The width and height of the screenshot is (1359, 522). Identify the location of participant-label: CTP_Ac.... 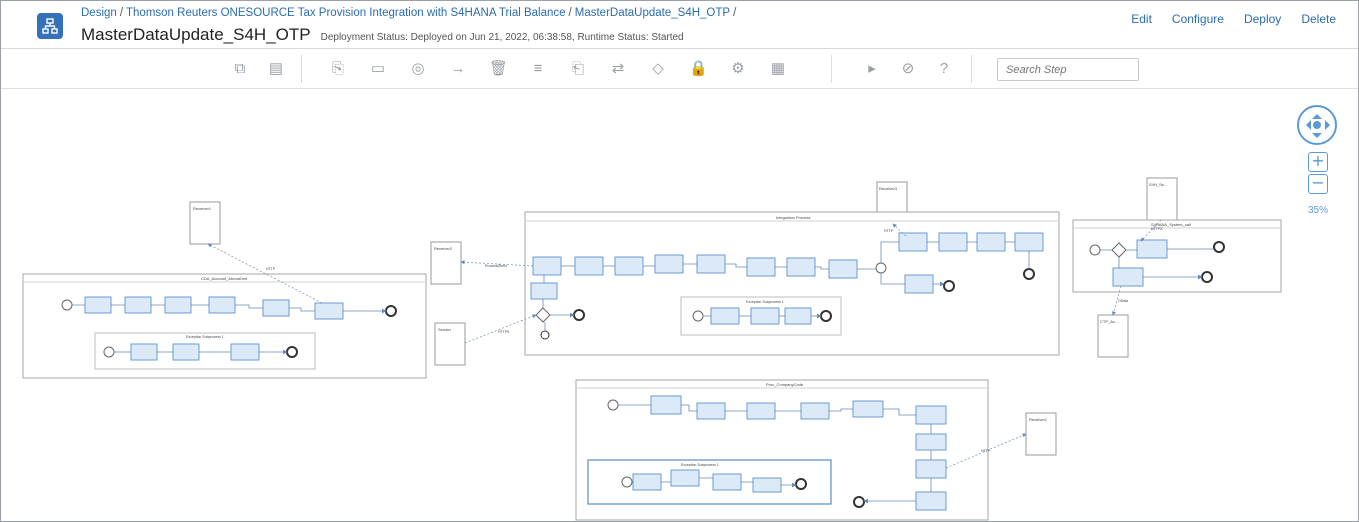
(1109, 321).